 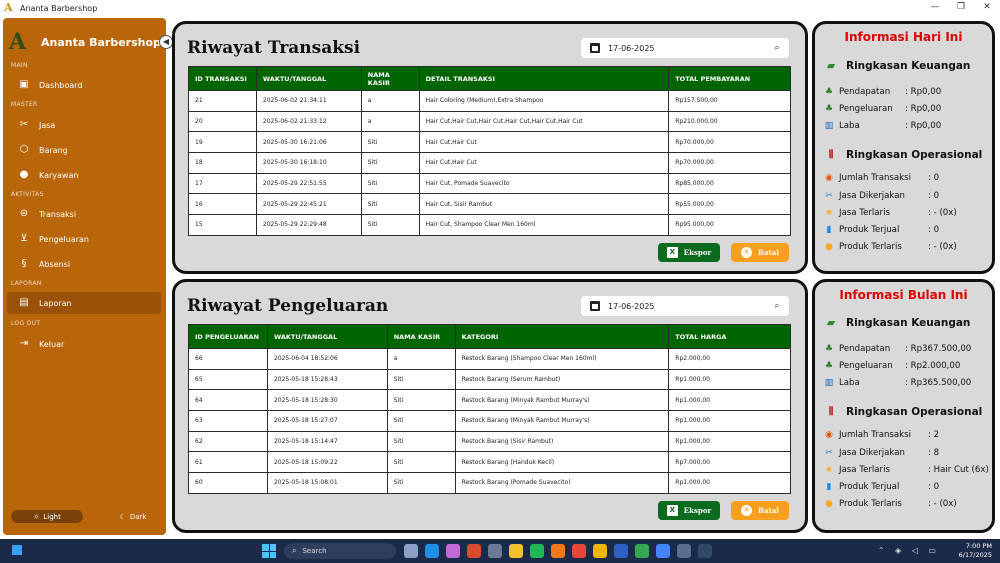 What do you see at coordinates (308, 183) in the screenshot?
I see `table-cell: 2025-05-29 22:51:55` at bounding box center [308, 183].